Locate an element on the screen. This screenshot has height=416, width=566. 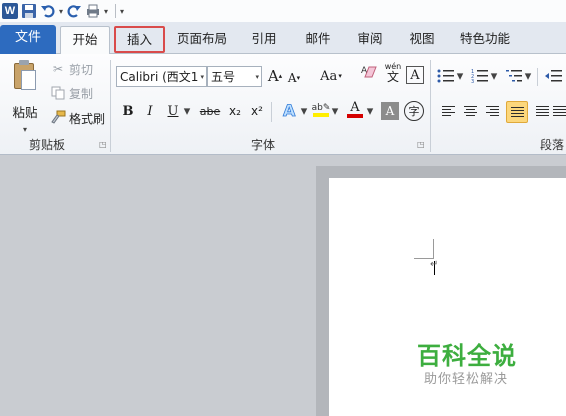
align-left-button is located at coordinates (448, 111).